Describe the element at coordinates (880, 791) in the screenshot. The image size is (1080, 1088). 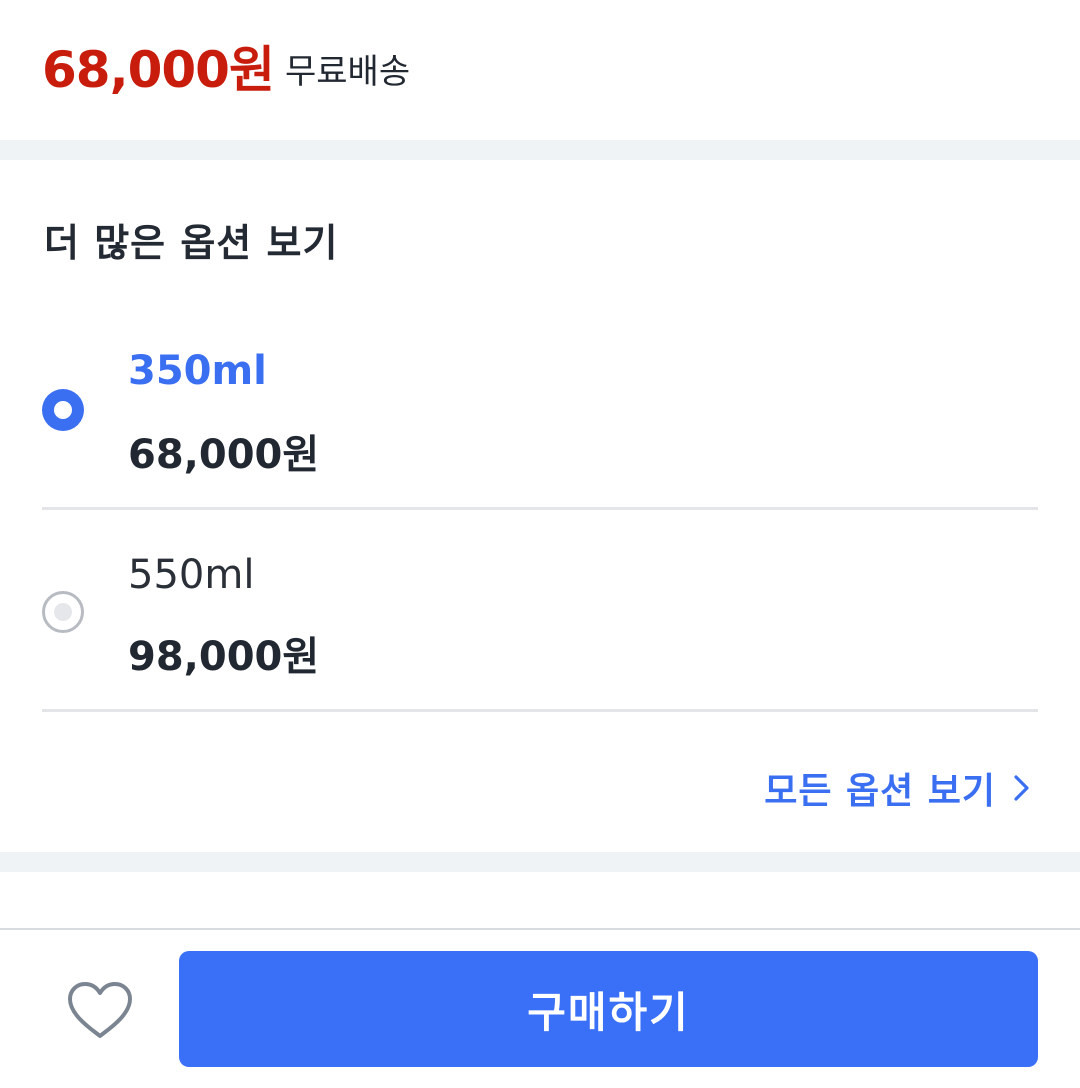
I see `view-all-options-label: 모든 옵션 보기` at that location.